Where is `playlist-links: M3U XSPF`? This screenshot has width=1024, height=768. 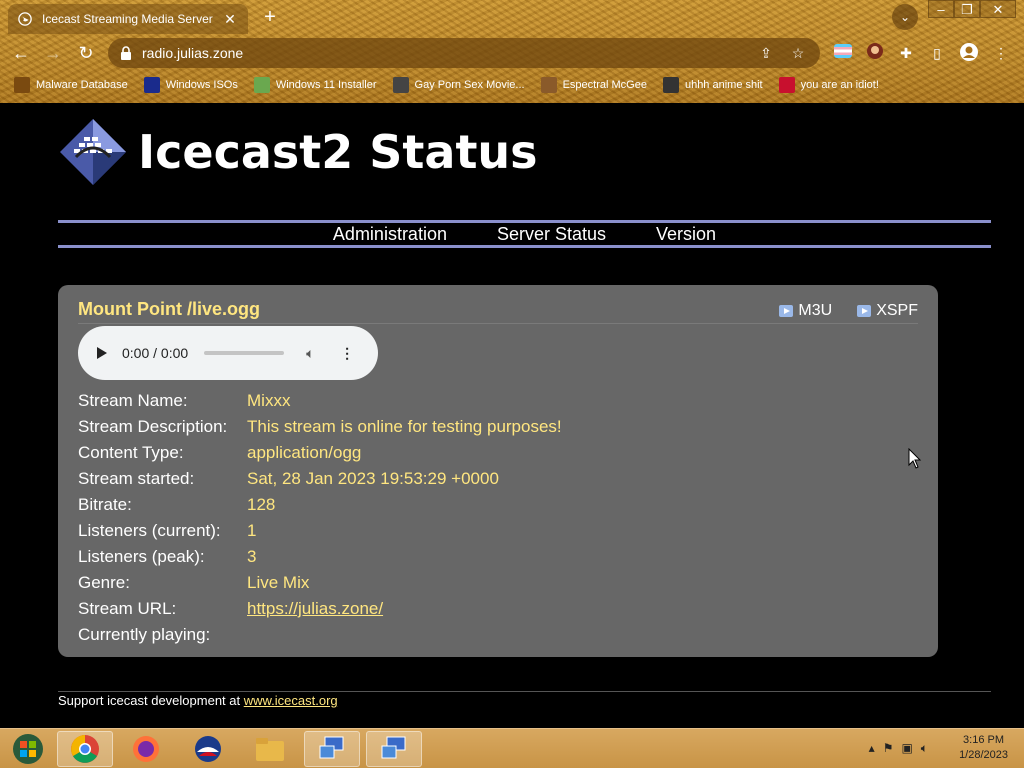
playlist-links: M3U XSPF is located at coordinates (848, 311).